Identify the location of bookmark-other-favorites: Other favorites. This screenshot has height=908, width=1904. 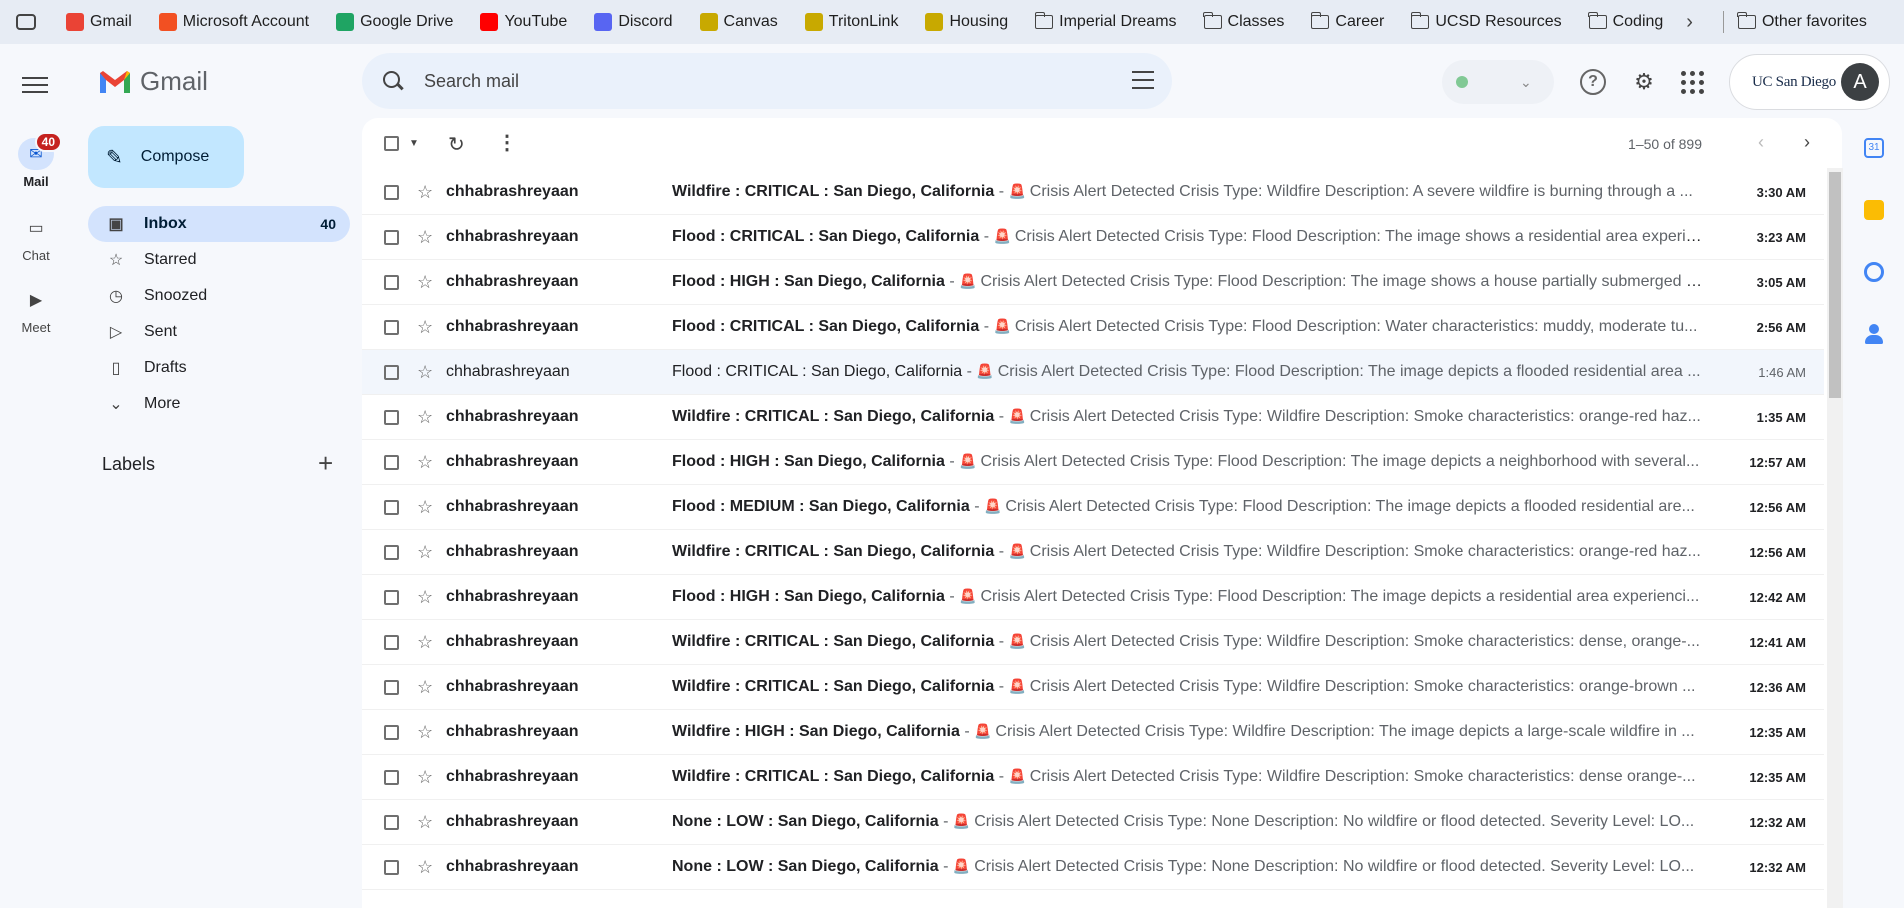
(1802, 21).